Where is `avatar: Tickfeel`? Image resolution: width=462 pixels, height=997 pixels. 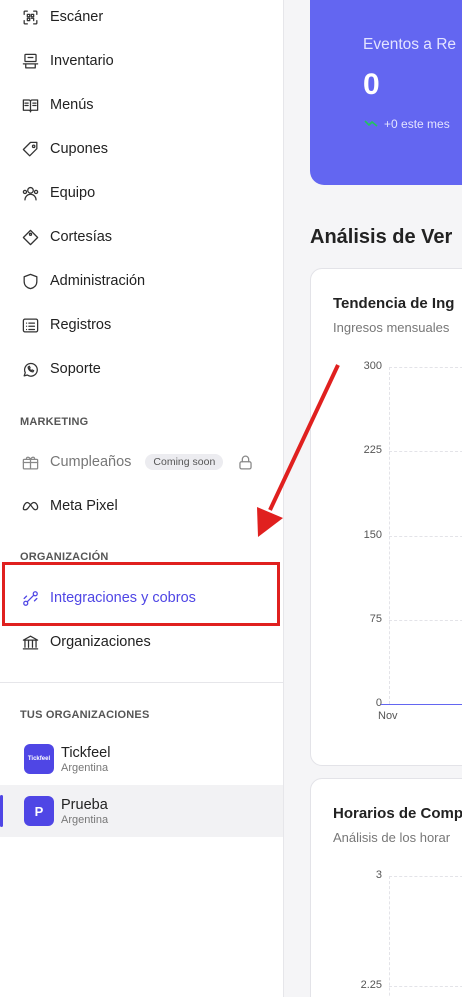
avatar: Tickfeel is located at coordinates (39, 759).